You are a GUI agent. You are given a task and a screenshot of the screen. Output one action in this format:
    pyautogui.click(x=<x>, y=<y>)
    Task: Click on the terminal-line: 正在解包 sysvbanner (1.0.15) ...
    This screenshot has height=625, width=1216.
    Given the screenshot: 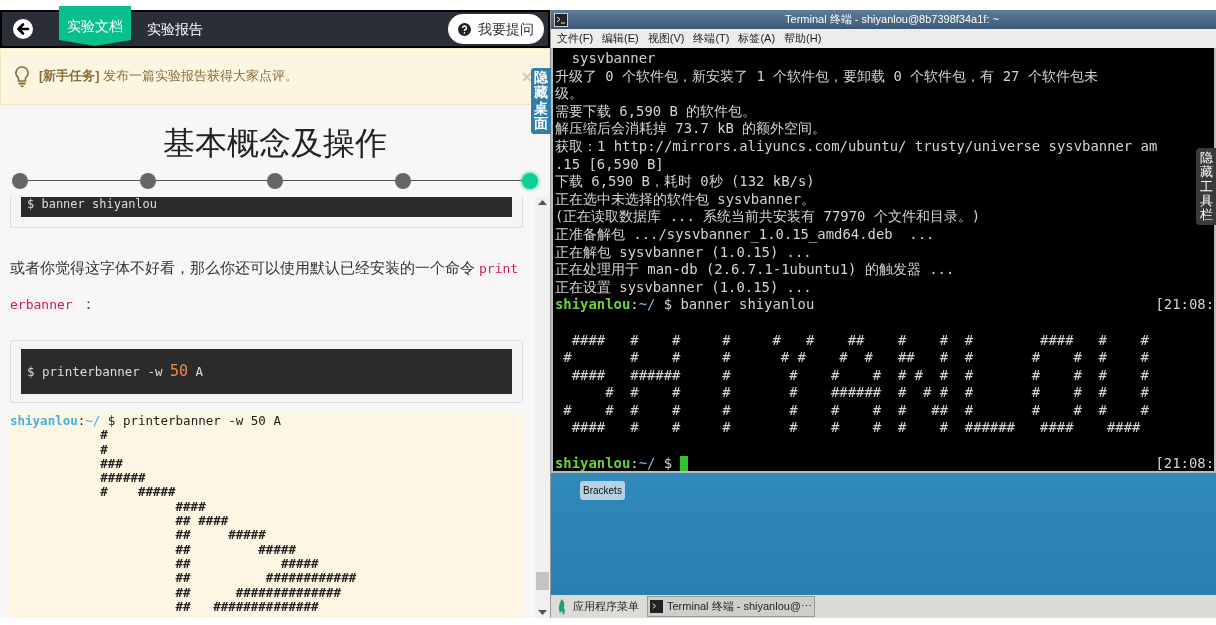 What is the action you would take?
    pyautogui.click(x=683, y=252)
    